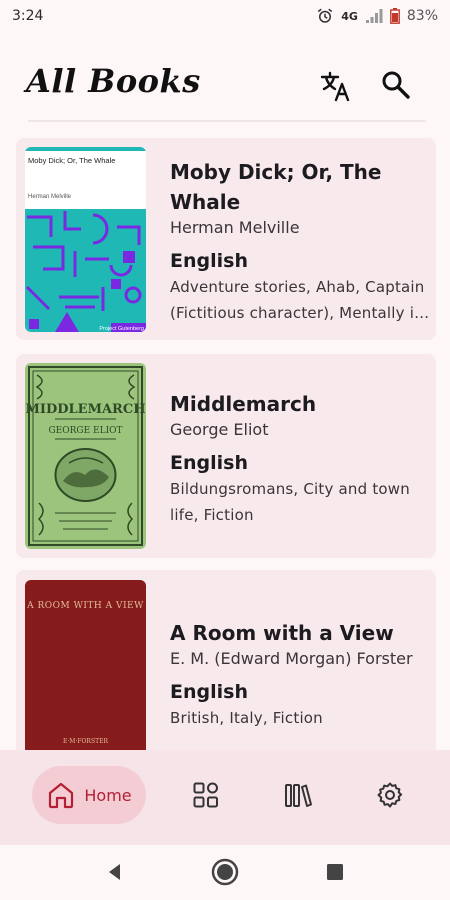 This screenshot has height=900, width=450. What do you see at coordinates (71, 160) in the screenshot?
I see `cover-title-text: Moby Dick; Or, The Whale` at bounding box center [71, 160].